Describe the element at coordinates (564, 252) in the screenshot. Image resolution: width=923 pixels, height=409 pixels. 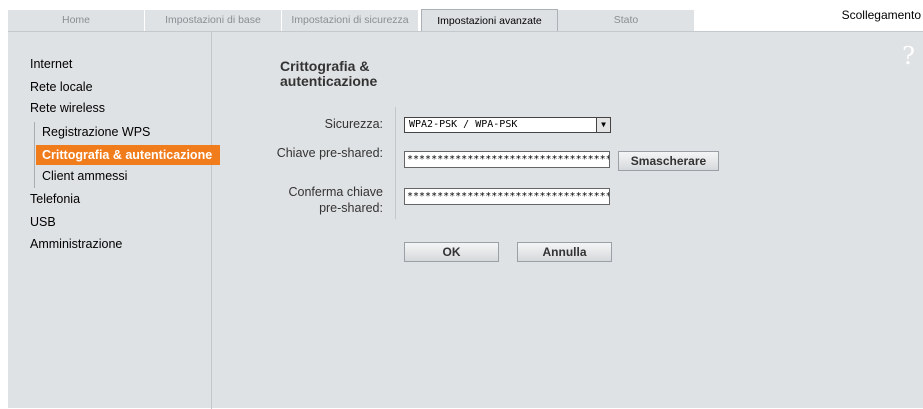
I see `cancel-button: Annulla` at that location.